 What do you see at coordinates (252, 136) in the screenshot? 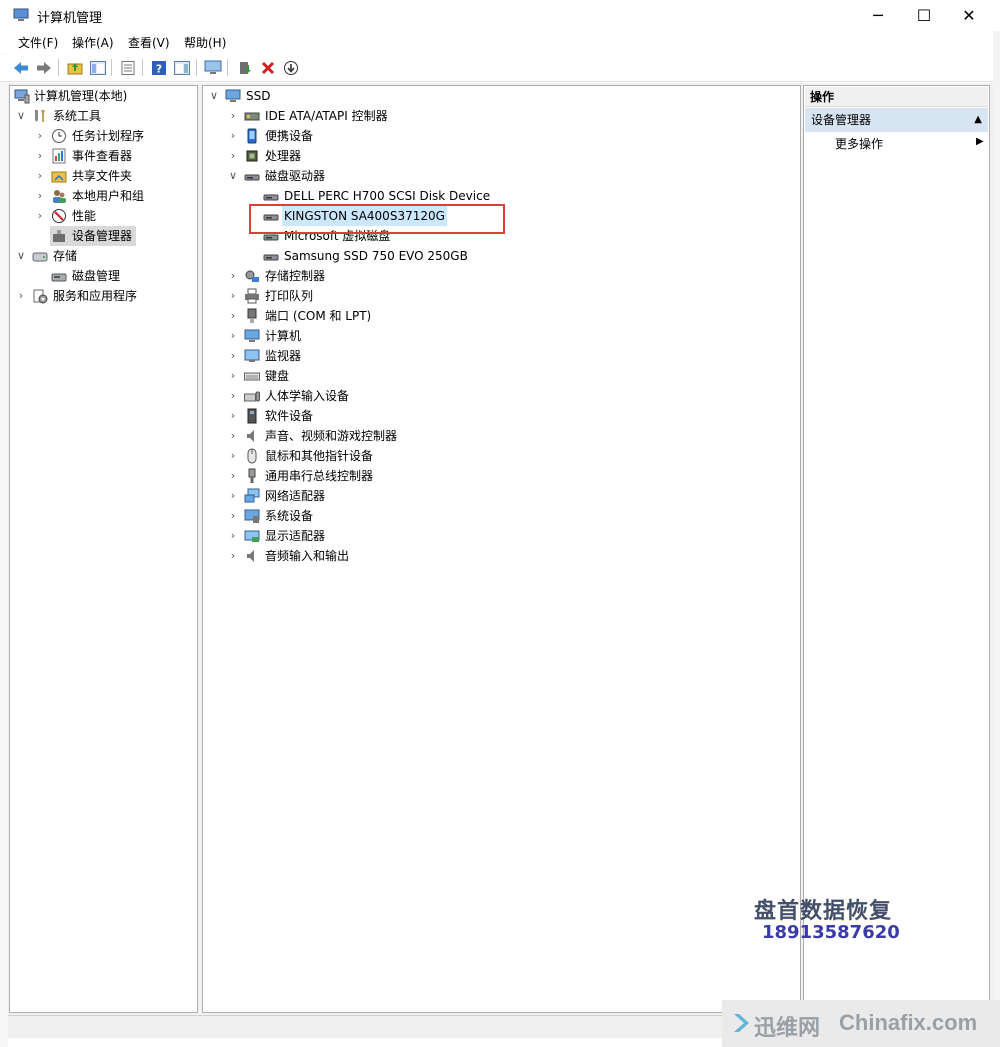
I see `portable-device-icon` at bounding box center [252, 136].